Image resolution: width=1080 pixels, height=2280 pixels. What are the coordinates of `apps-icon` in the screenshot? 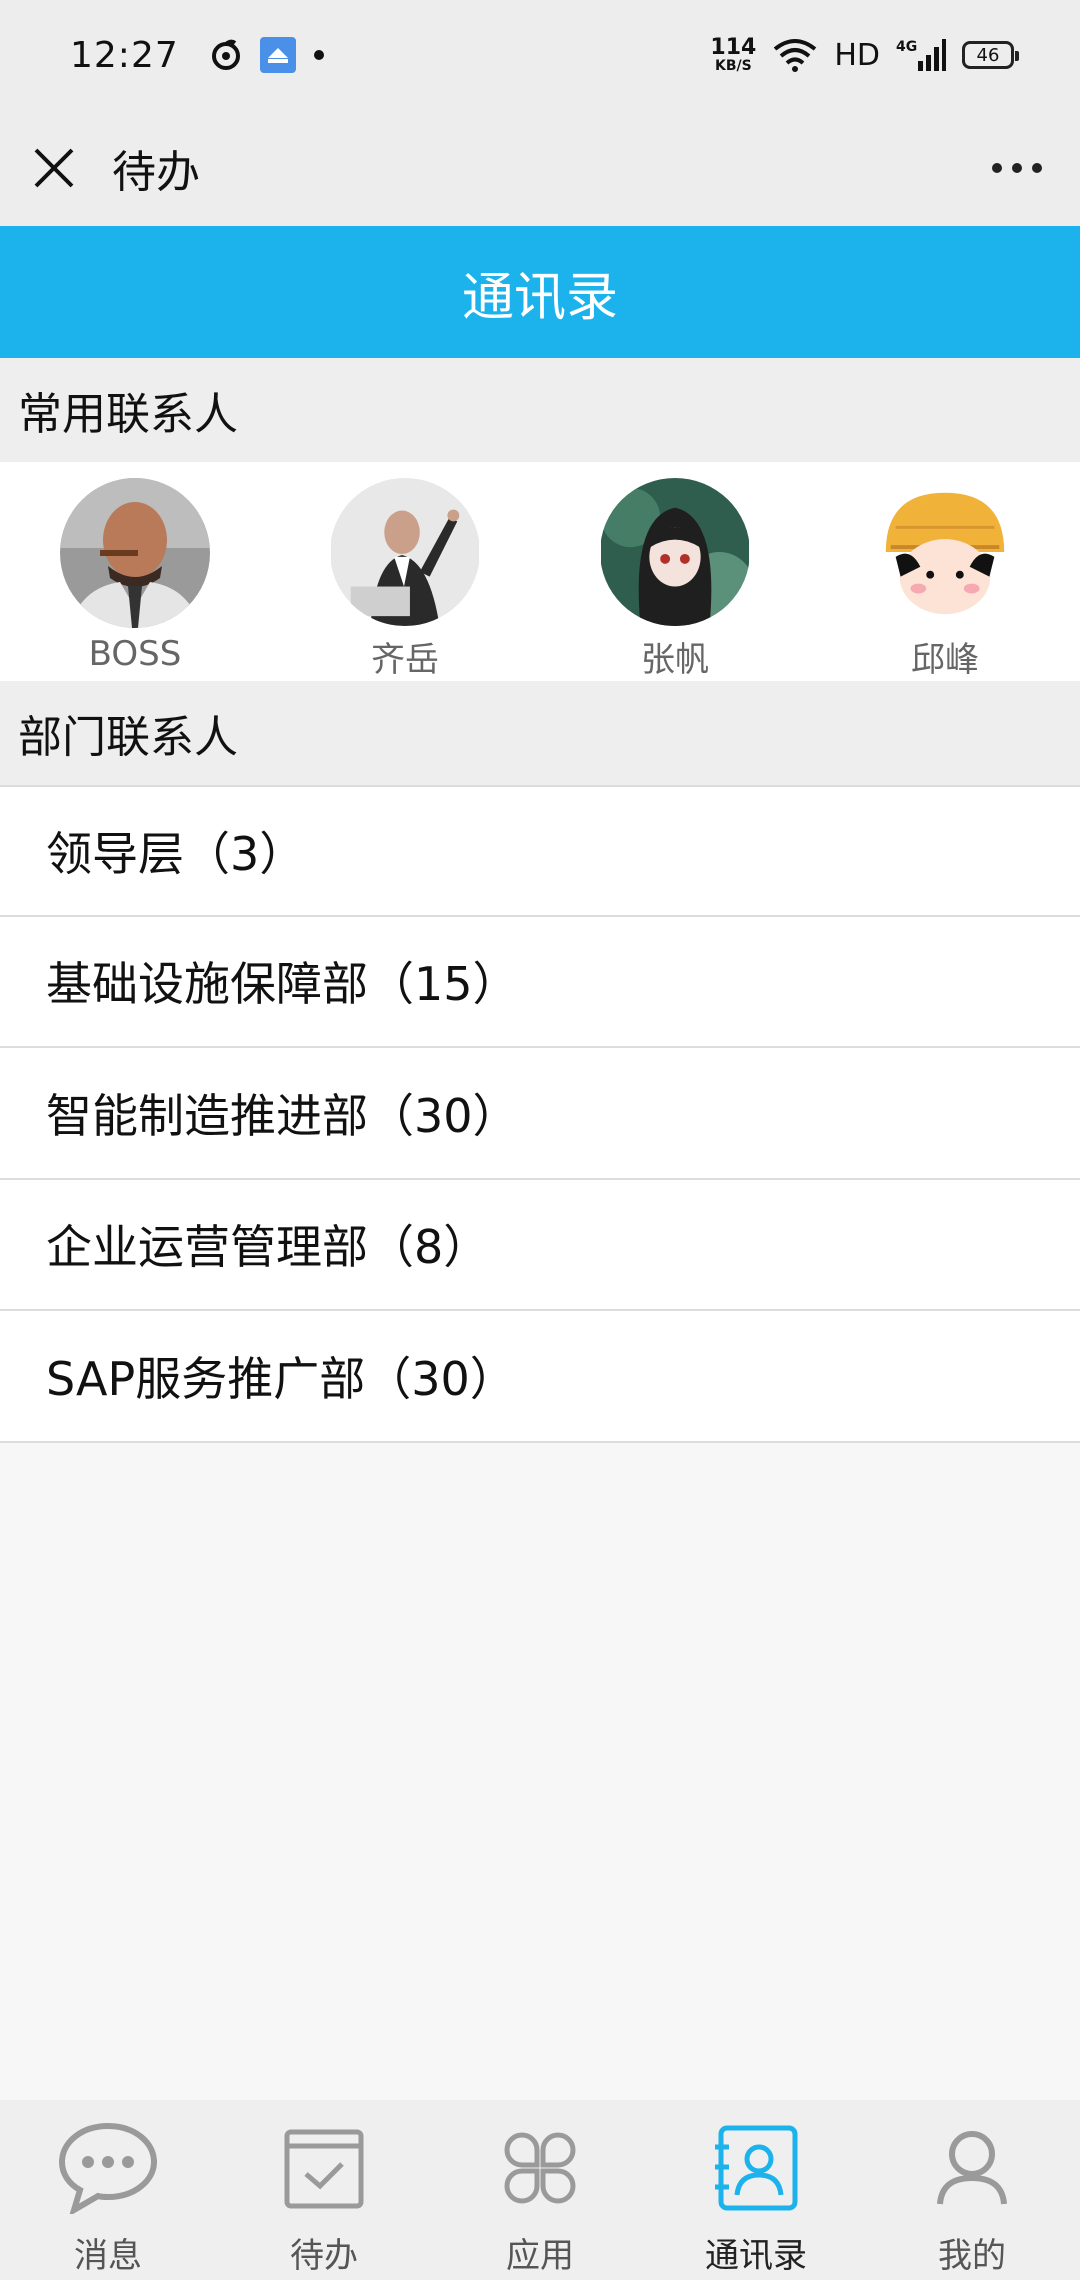 It's located at (540, 2168).